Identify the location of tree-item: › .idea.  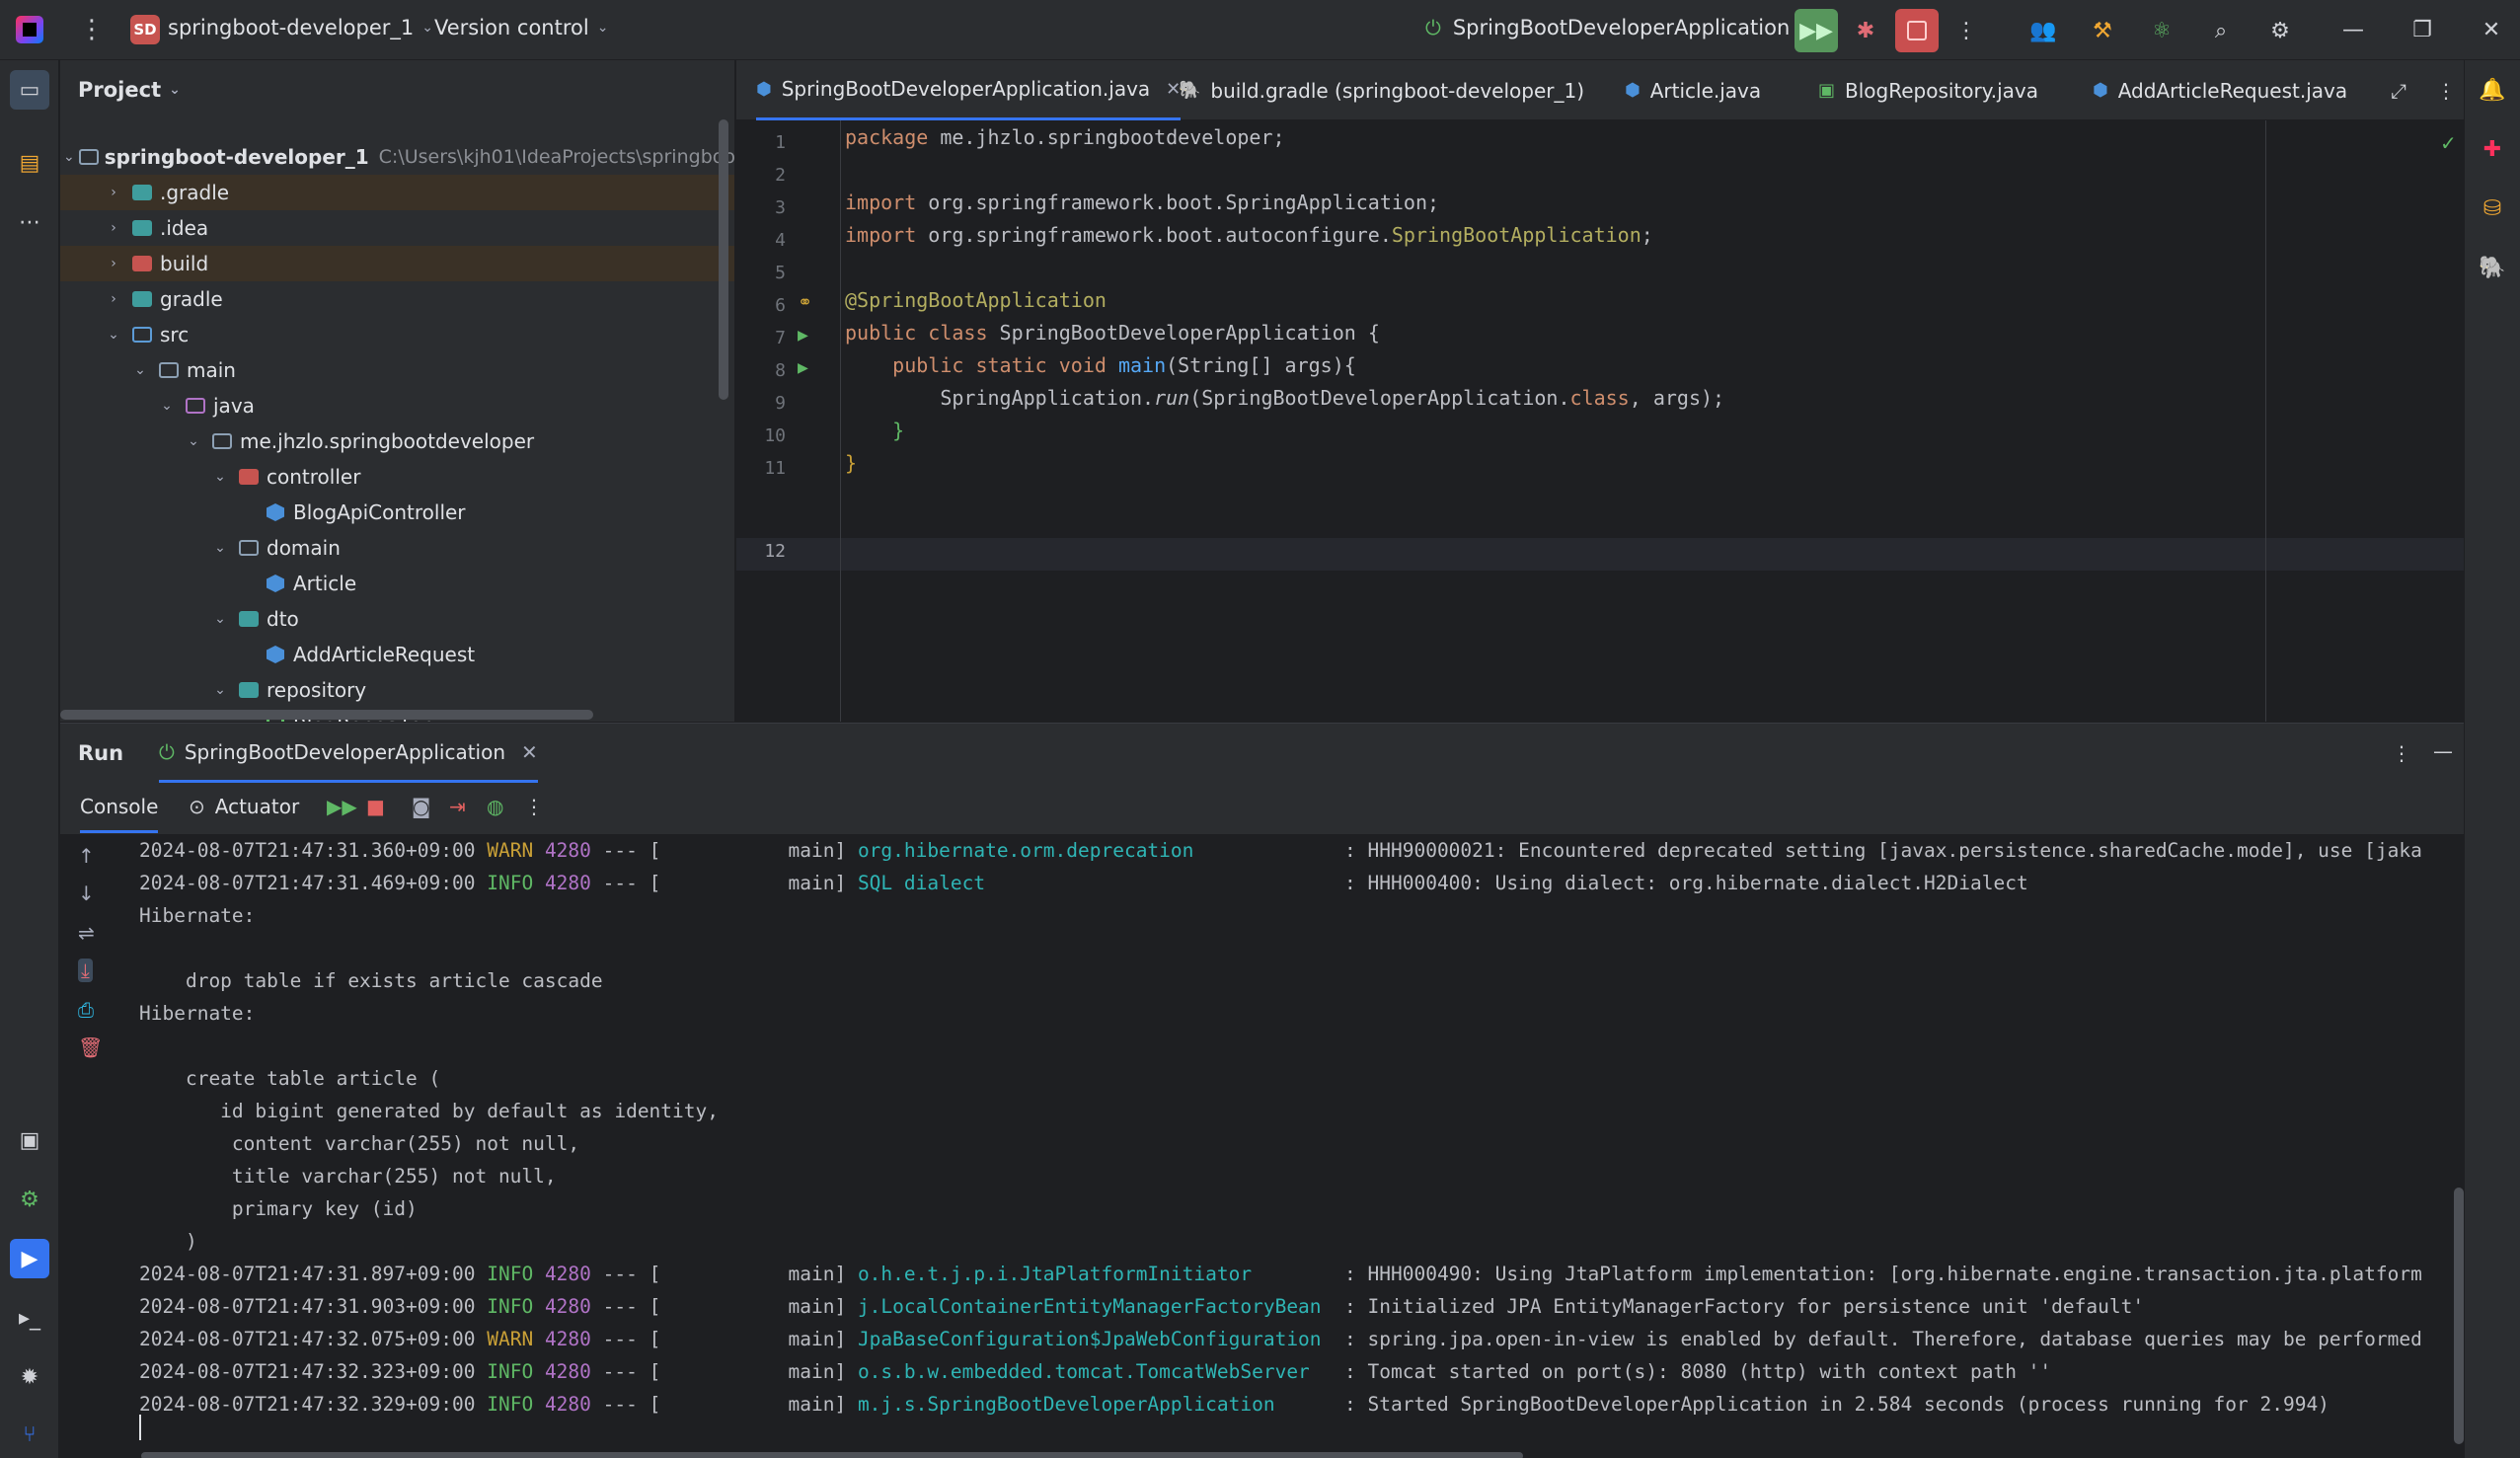
(397, 228).